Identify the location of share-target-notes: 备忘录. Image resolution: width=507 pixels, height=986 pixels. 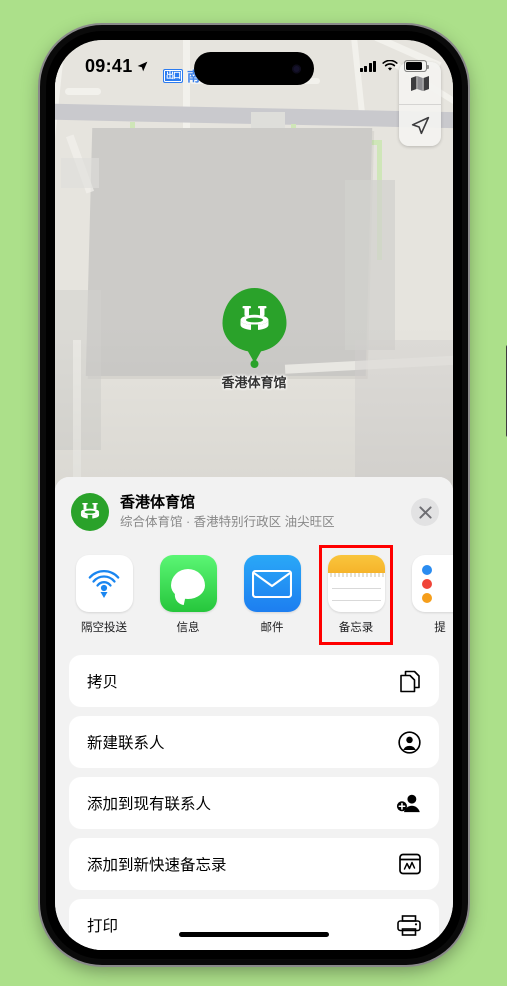
(356, 595).